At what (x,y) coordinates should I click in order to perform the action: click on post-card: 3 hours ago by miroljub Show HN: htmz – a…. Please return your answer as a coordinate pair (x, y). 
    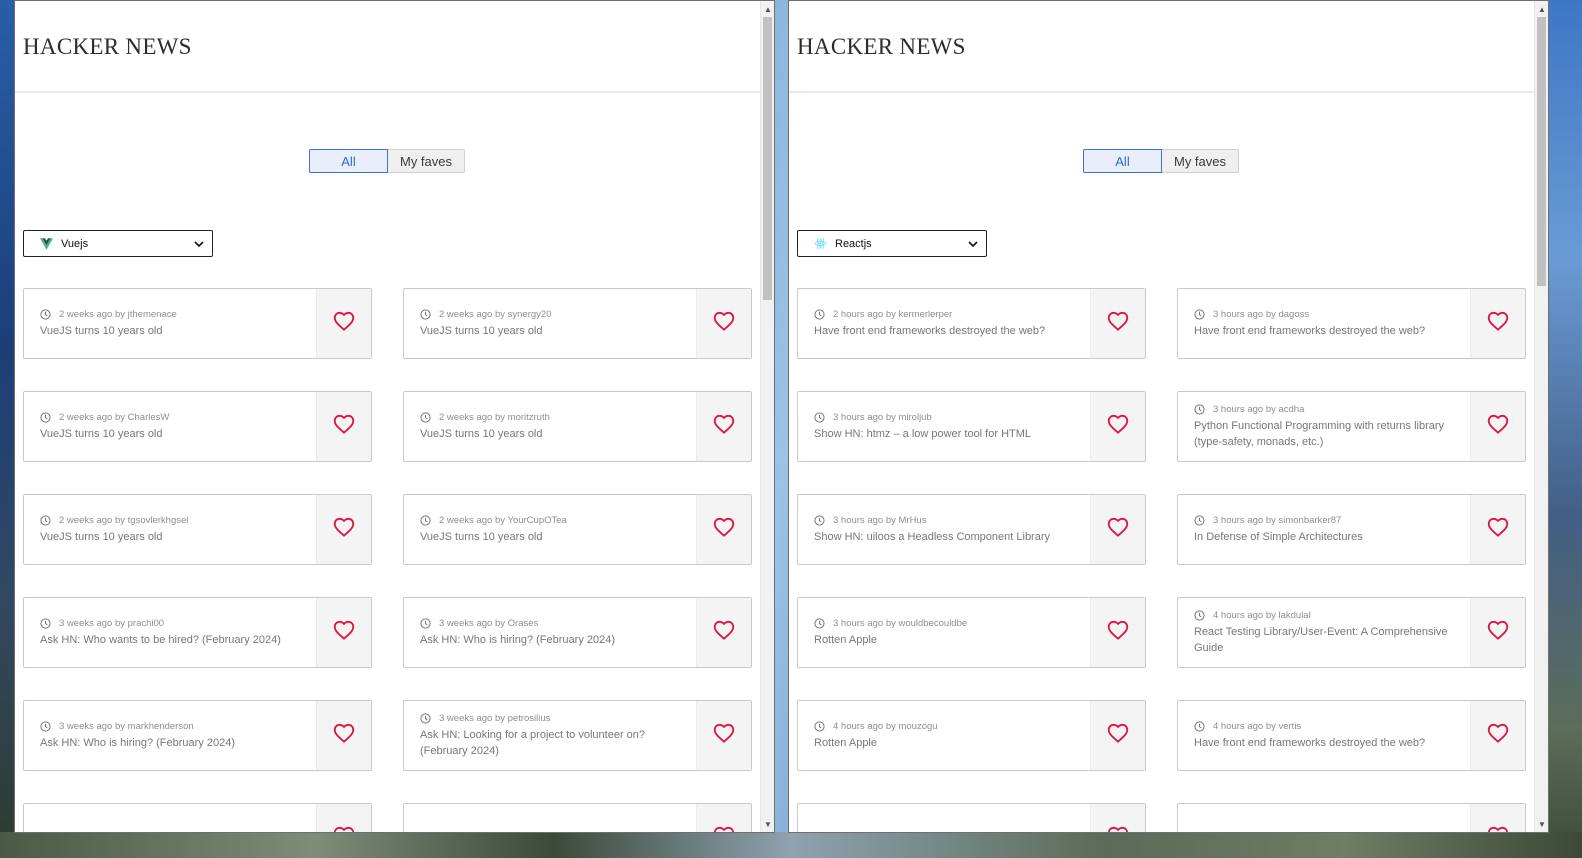
    Looking at the image, I should click on (971, 426).